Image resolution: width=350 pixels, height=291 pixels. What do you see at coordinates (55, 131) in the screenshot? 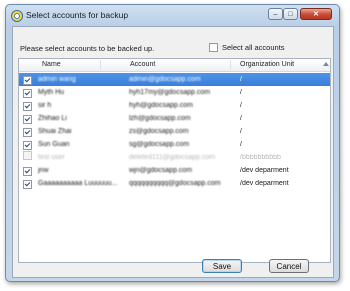
I see `account-name-cell: Shuai Zhai` at bounding box center [55, 131].